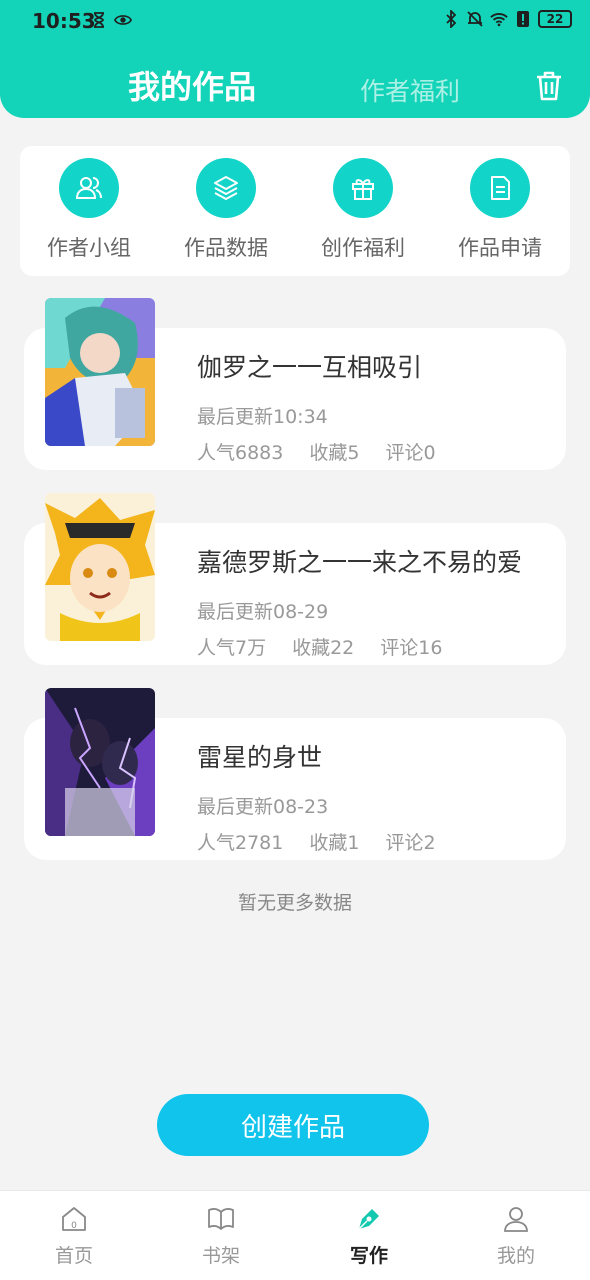 The width and height of the screenshot is (590, 1280). Describe the element at coordinates (500, 248) in the screenshot. I see `quick-label: 作品申请` at that location.